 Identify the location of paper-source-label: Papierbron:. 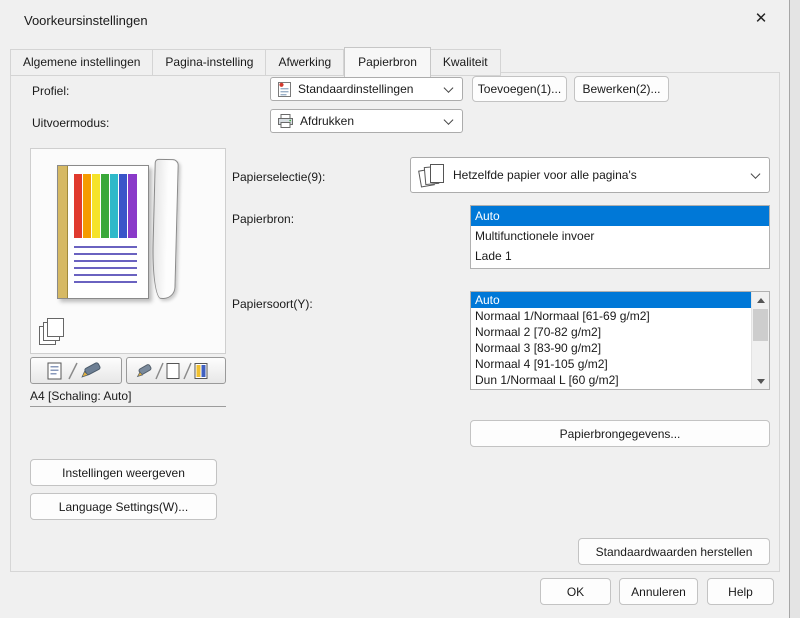
(263, 219).